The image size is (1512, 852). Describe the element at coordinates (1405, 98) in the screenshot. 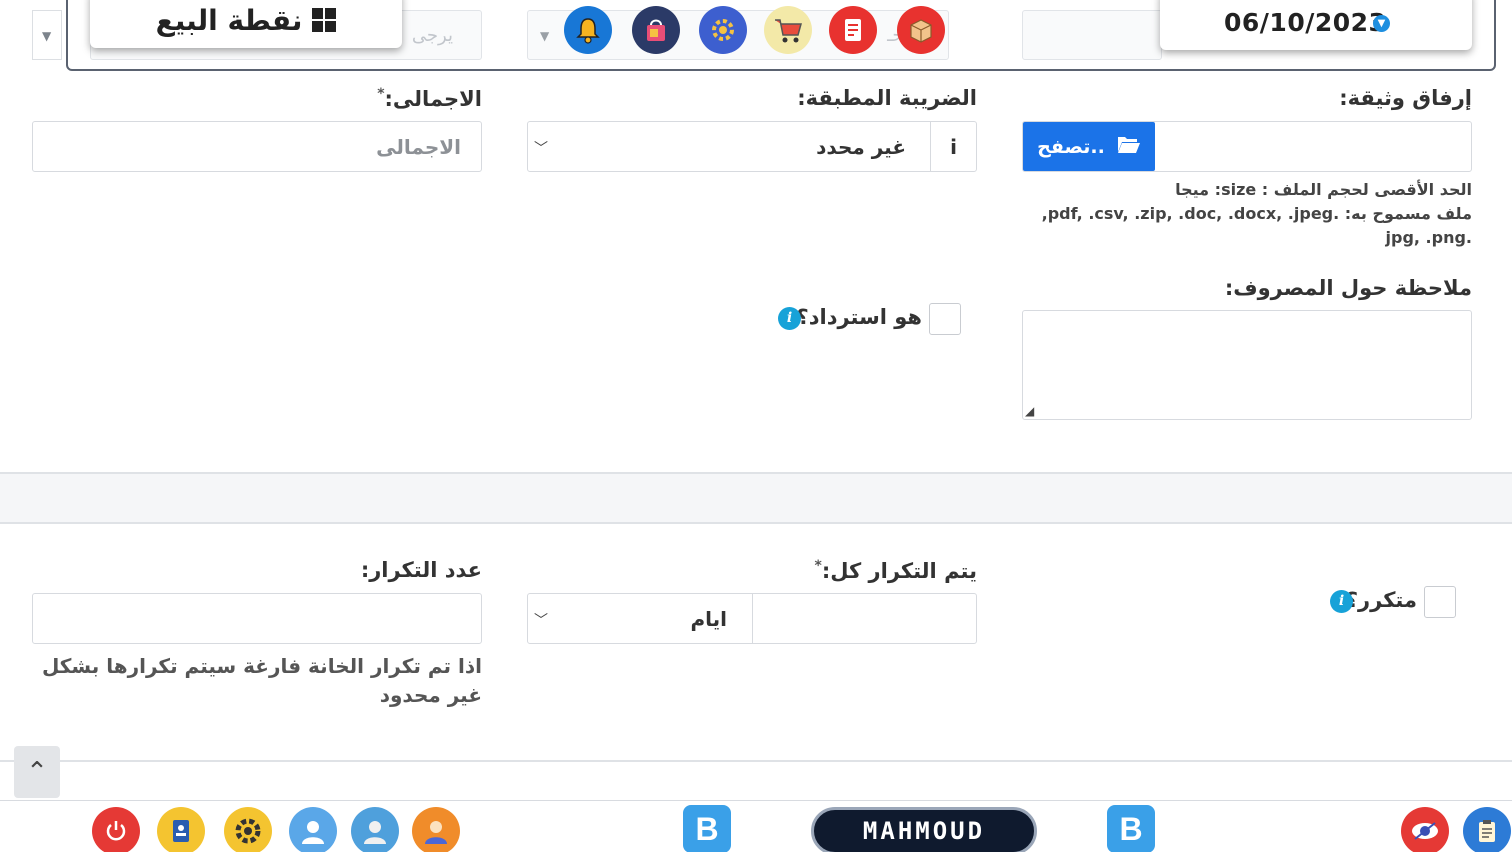

I see `attach-document-label: إرفاق وثيقة:` at that location.